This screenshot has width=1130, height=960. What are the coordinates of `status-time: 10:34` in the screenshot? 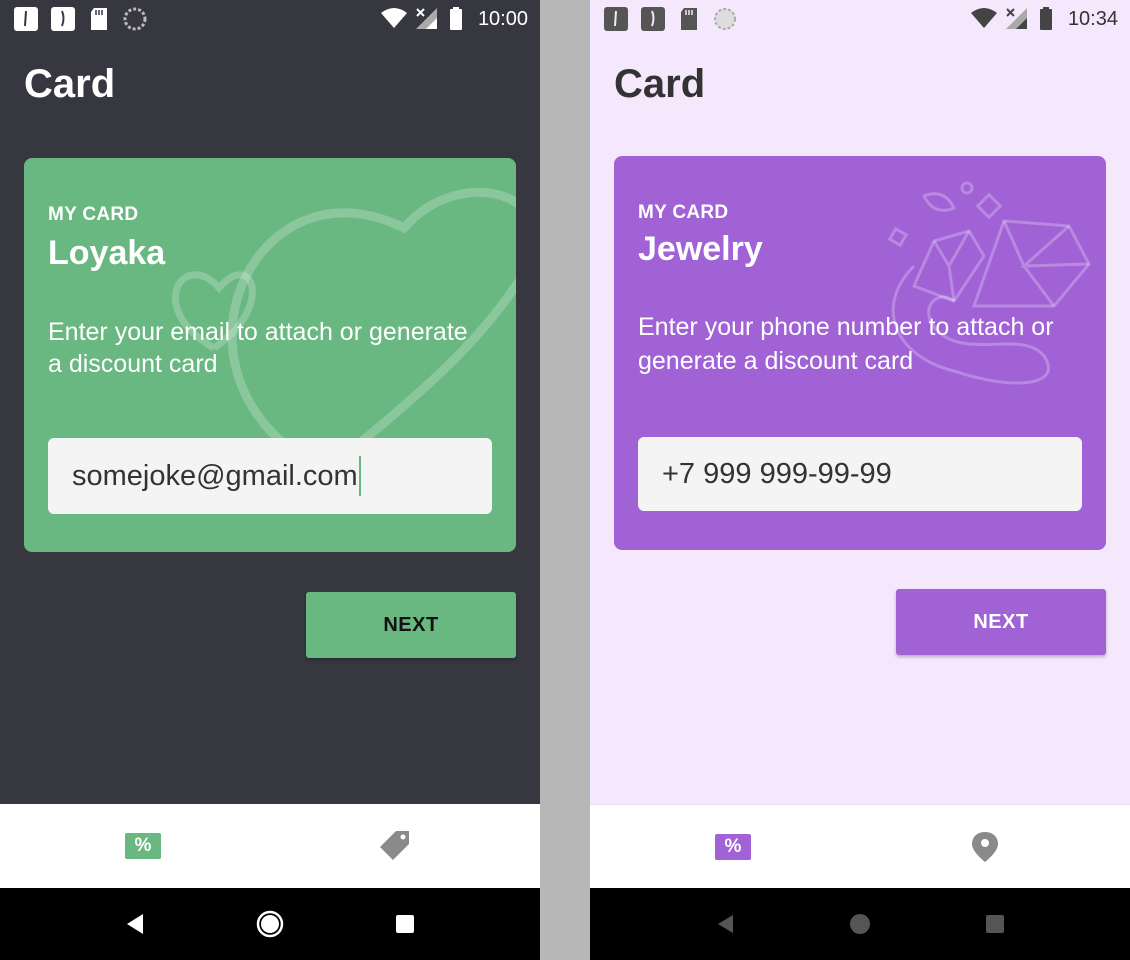 It's located at (1092, 19).